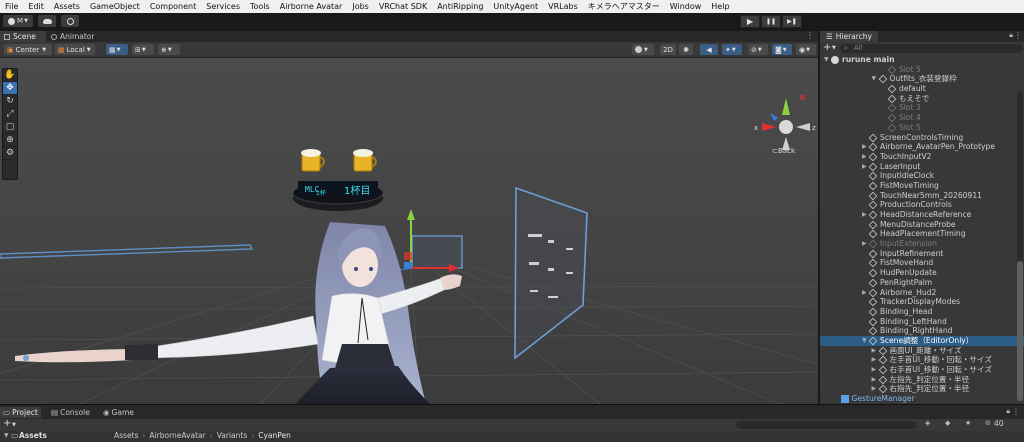  I want to click on hierarchy-scroll-thumb, so click(1020, 331).